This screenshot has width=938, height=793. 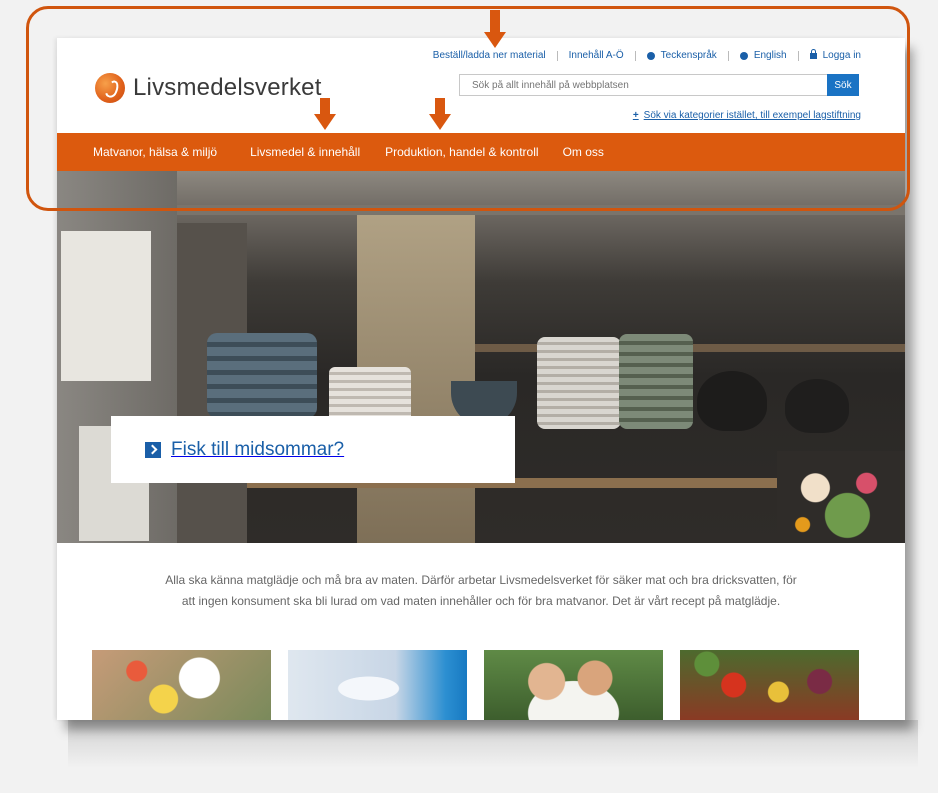 I want to click on site-search: Sök, so click(x=659, y=85).